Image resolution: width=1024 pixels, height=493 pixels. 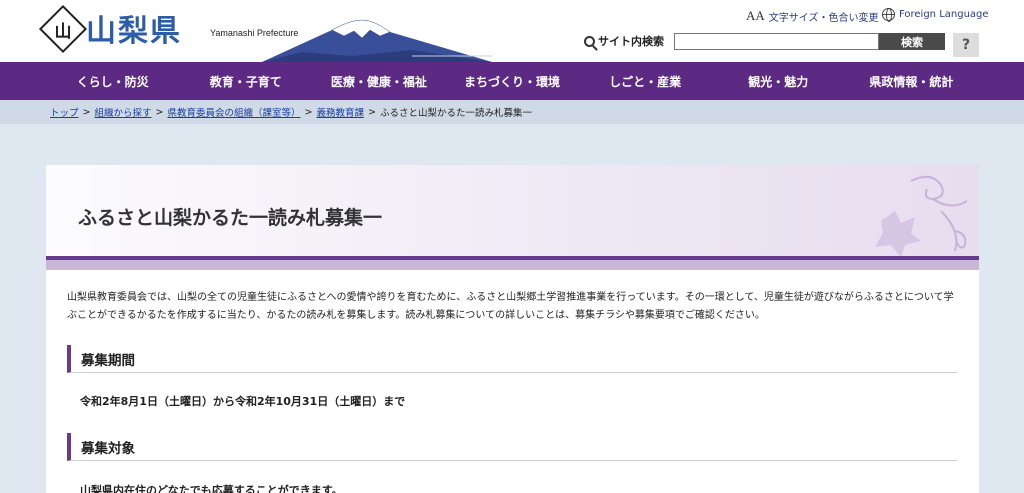 I want to click on foreign-language-link: Foreign Language, so click(x=935, y=15).